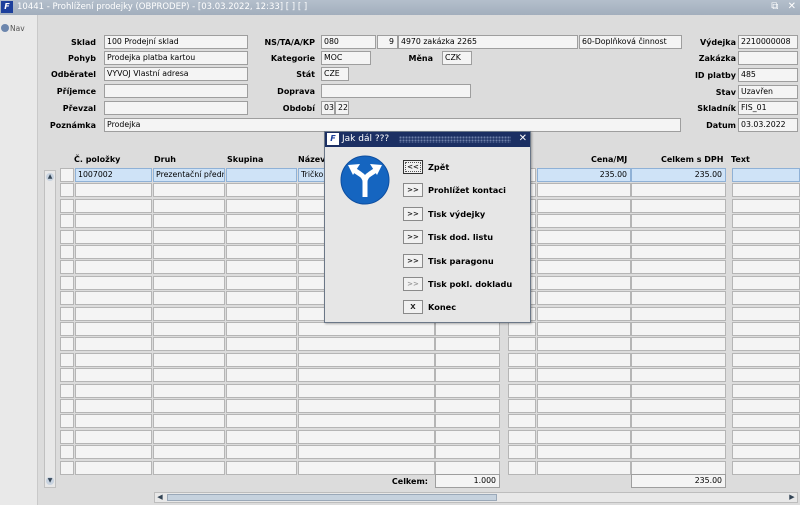 The height and width of the screenshot is (505, 800). What do you see at coordinates (413, 214) in the screenshot?
I see `dialog-option-button-2: >>` at bounding box center [413, 214].